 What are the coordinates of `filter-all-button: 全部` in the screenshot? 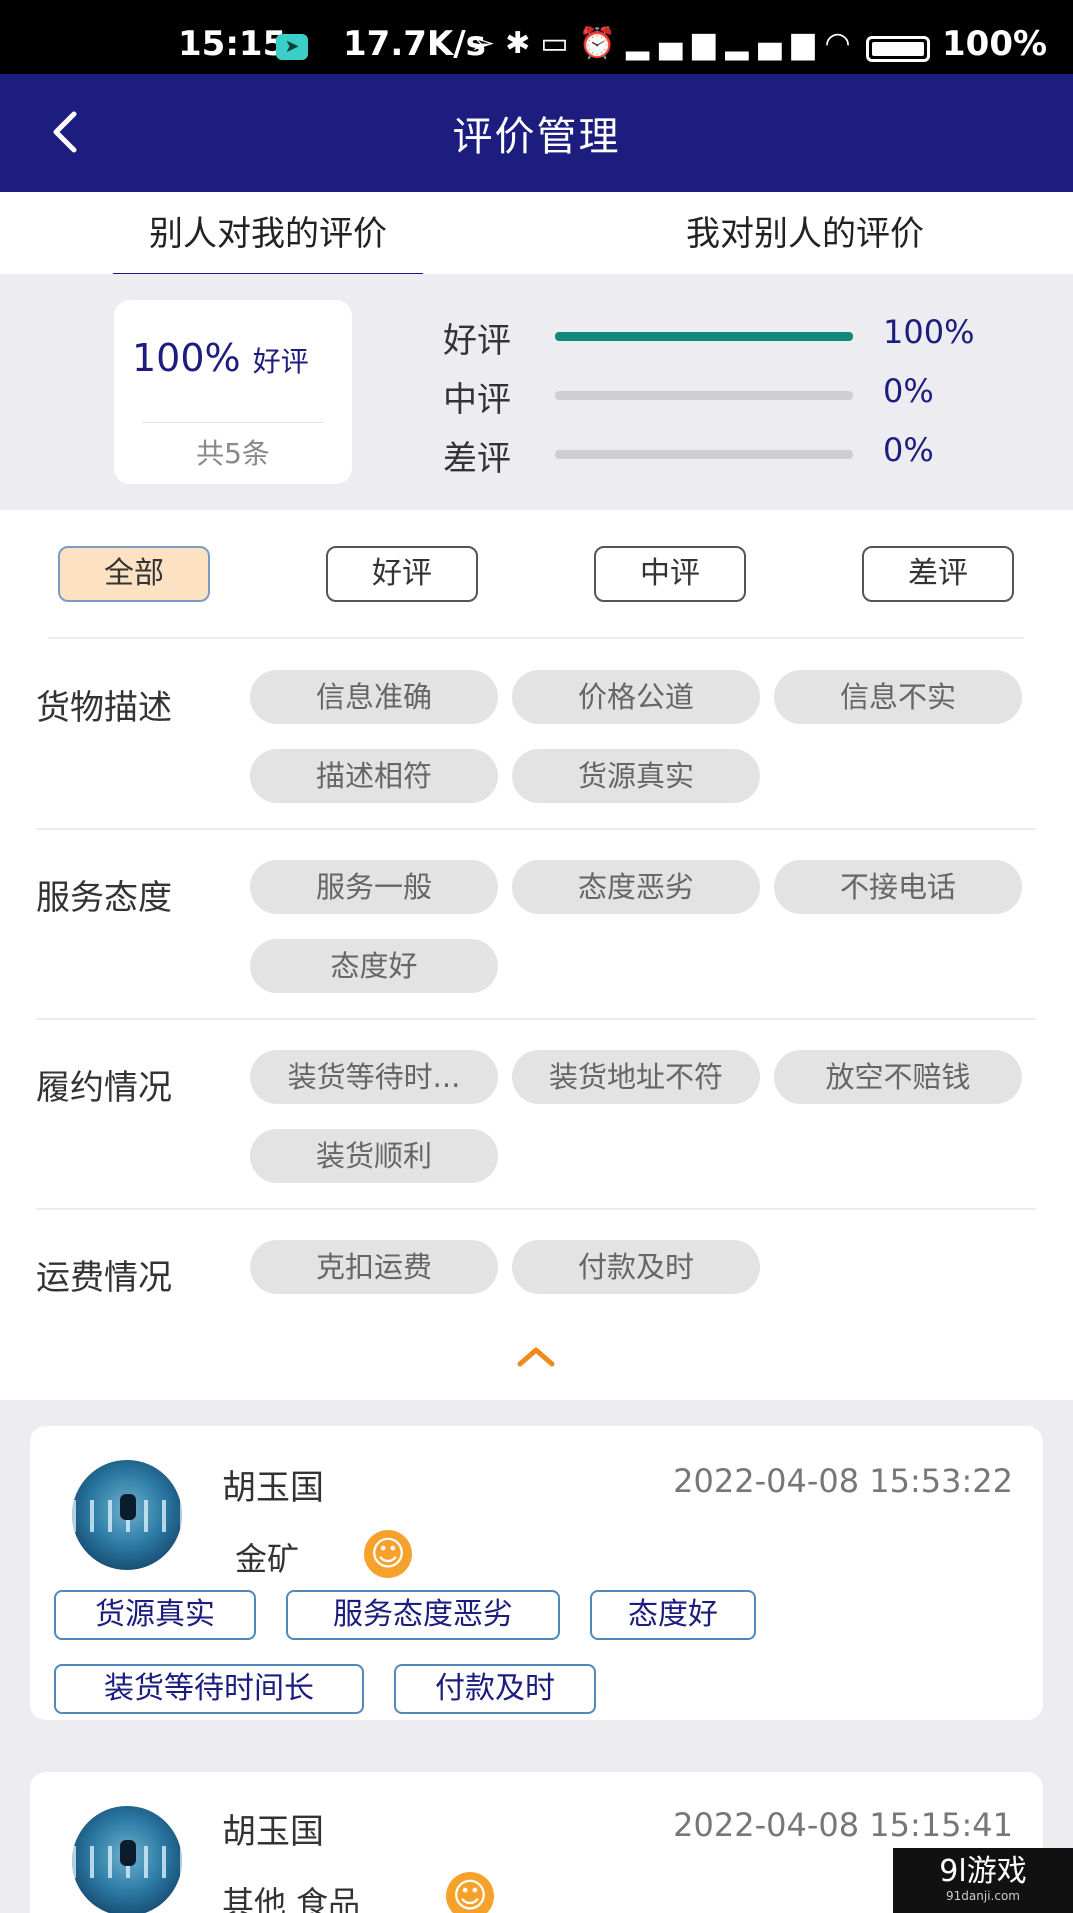 It's located at (134, 574).